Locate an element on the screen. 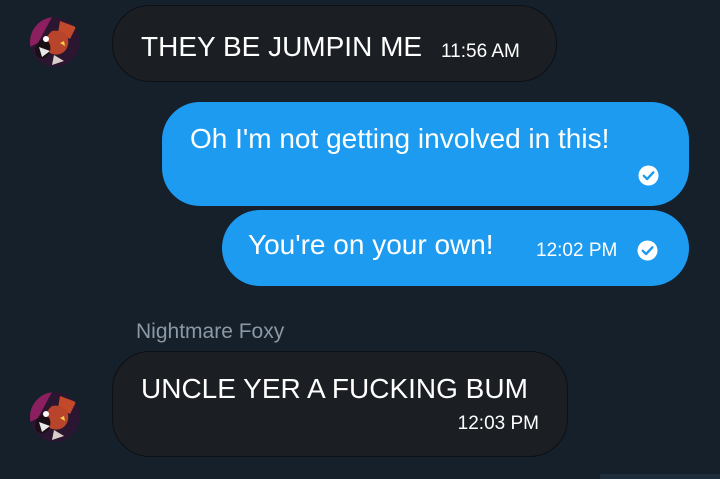 The width and height of the screenshot is (720, 479). message-text: UNCLE YER A FUCKING BUM is located at coordinates (334, 388).